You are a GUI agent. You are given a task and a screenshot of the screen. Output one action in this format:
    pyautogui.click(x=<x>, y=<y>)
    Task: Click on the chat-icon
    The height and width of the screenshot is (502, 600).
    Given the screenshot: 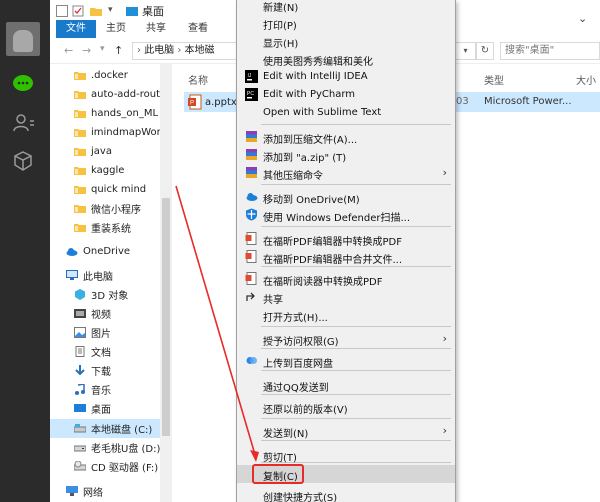 What is the action you would take?
    pyautogui.click(x=23, y=83)
    